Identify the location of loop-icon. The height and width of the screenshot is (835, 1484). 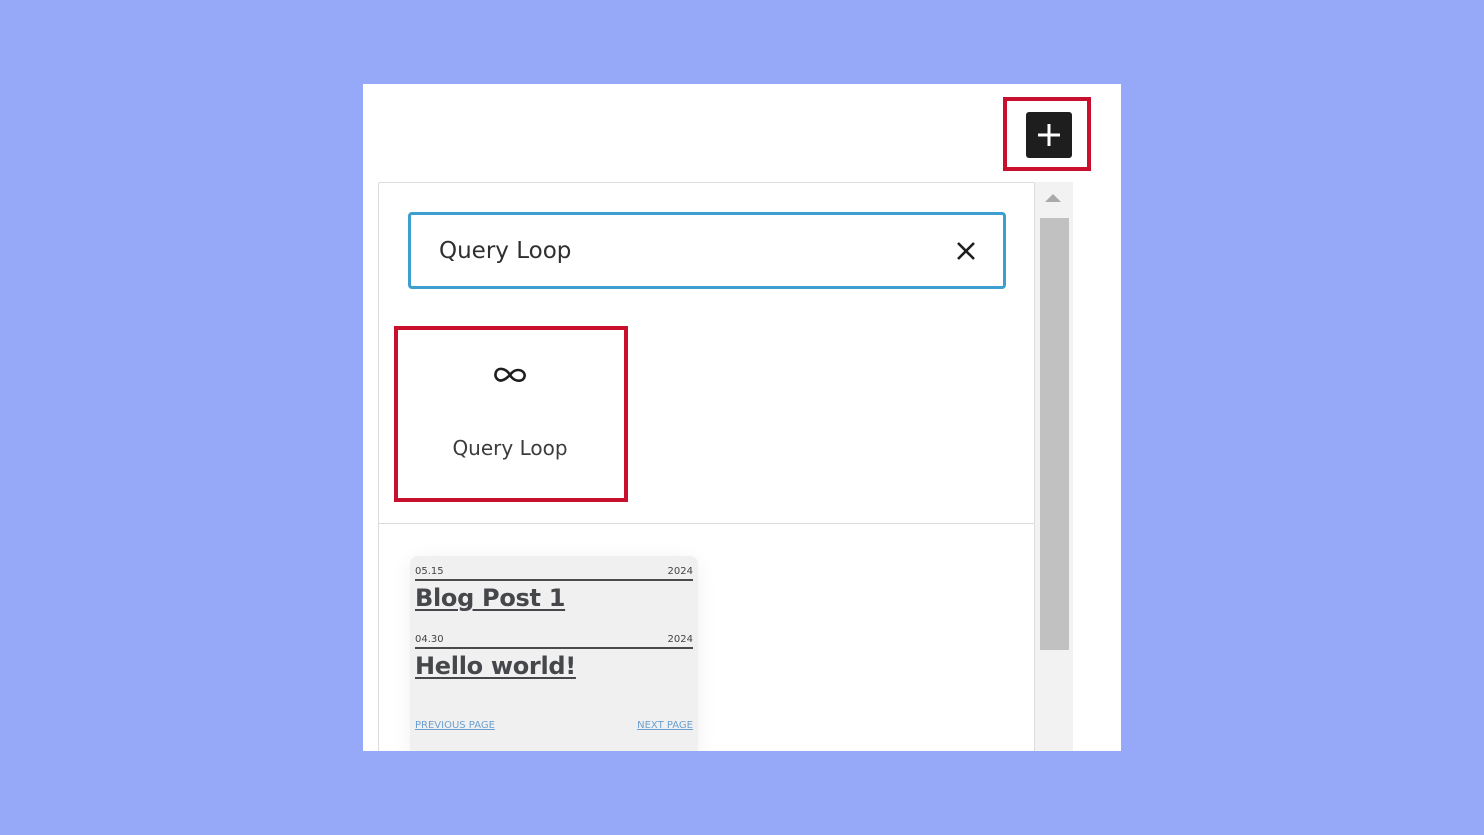
(510, 374).